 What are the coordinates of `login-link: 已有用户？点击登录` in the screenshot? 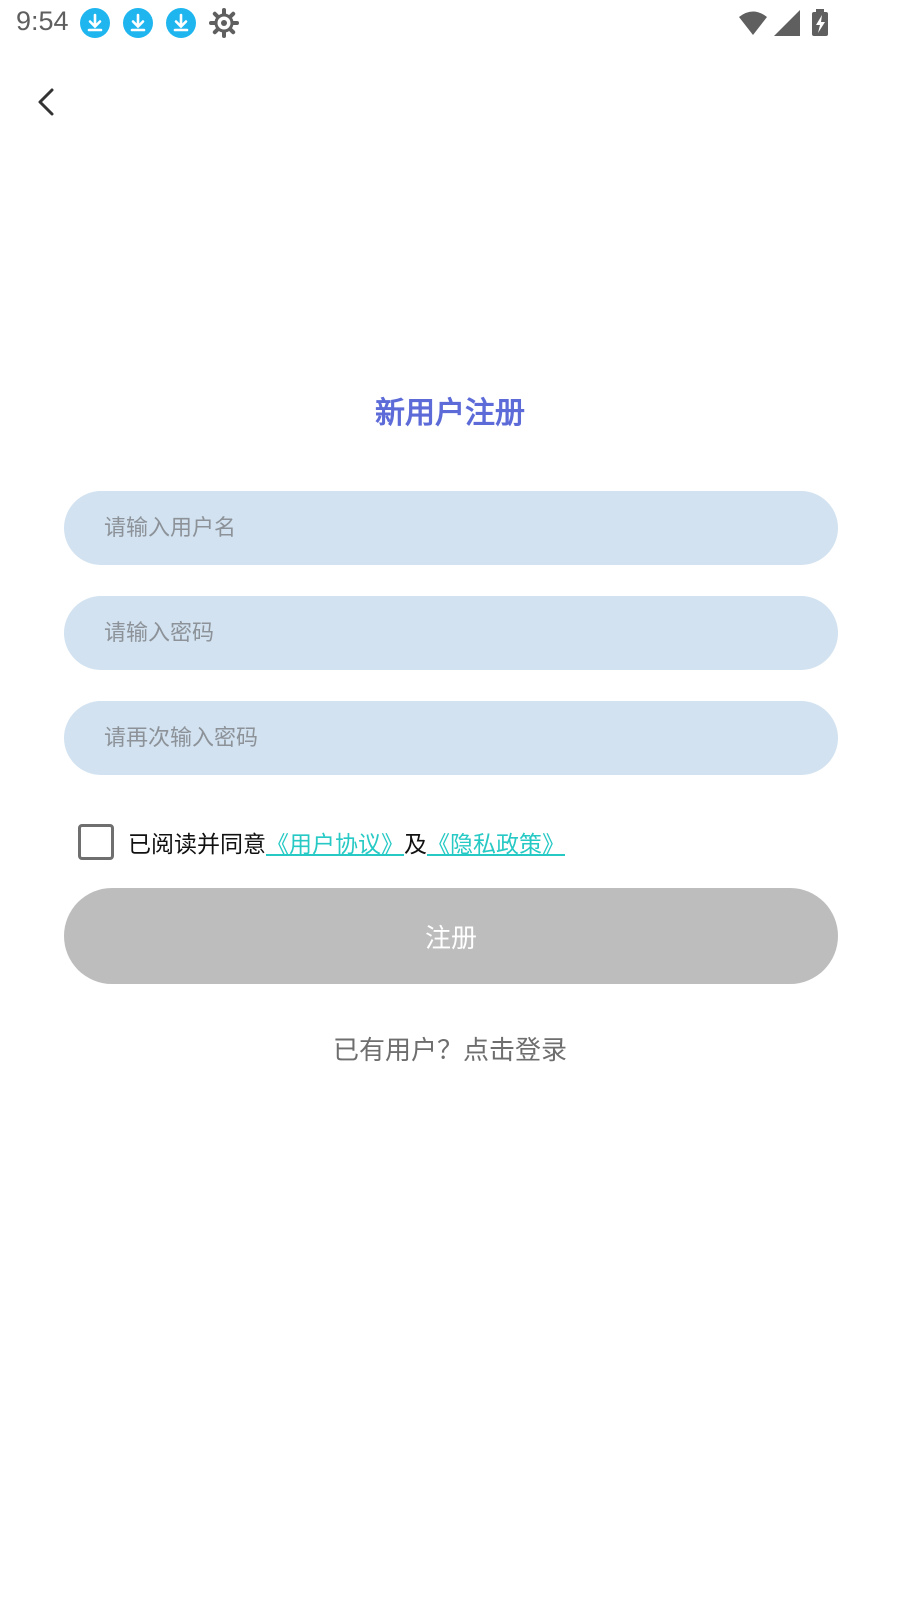 It's located at (450, 1048).